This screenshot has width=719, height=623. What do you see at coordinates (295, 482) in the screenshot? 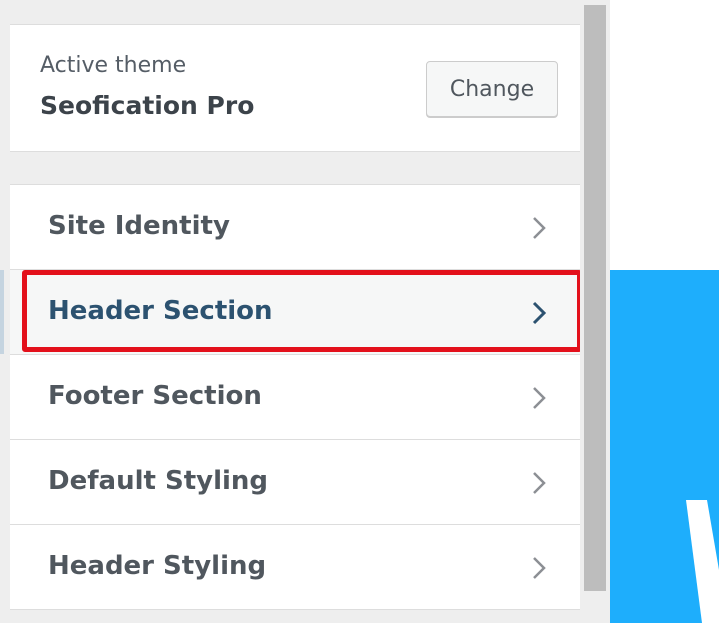
I see `menu-item-default-styling: Default Styling` at bounding box center [295, 482].